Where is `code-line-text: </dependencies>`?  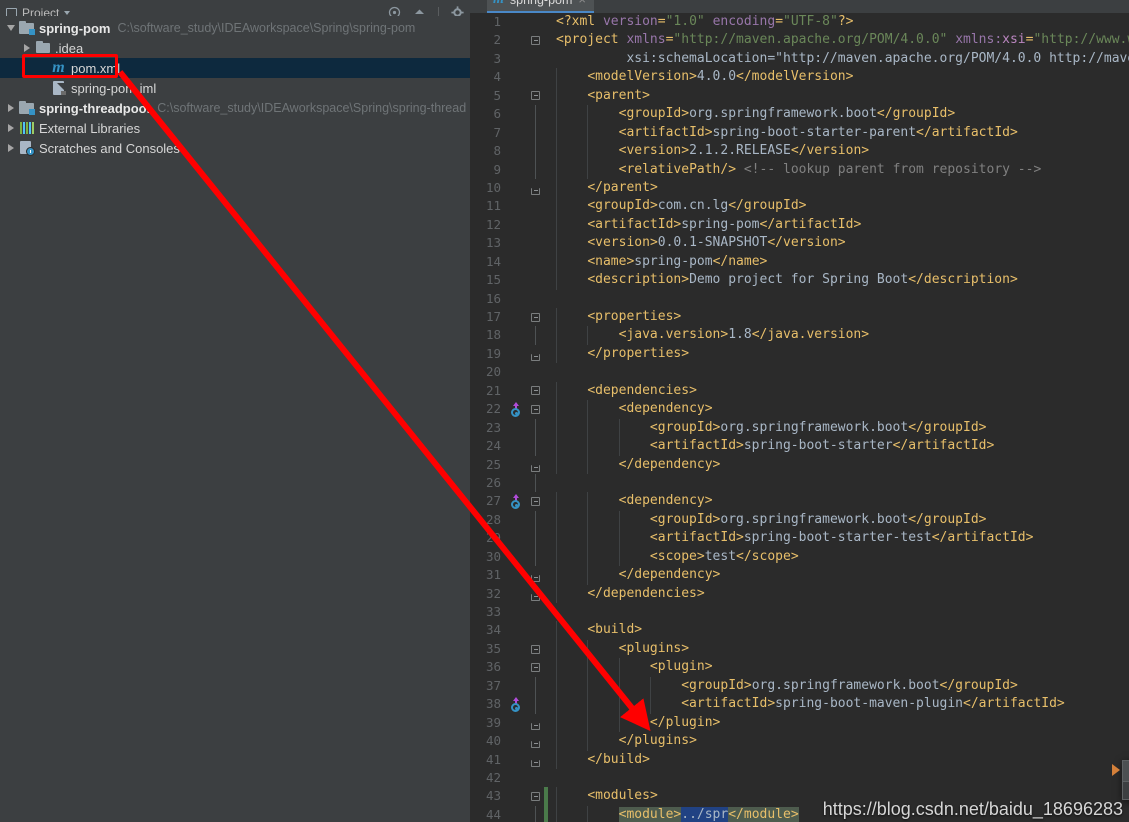 code-line-text: </dependencies> is located at coordinates (838, 594).